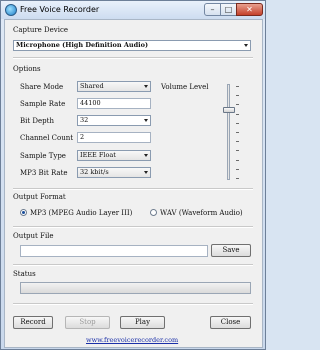 The image size is (320, 350). Describe the element at coordinates (11, 10) in the screenshot. I see `app-icon` at that location.